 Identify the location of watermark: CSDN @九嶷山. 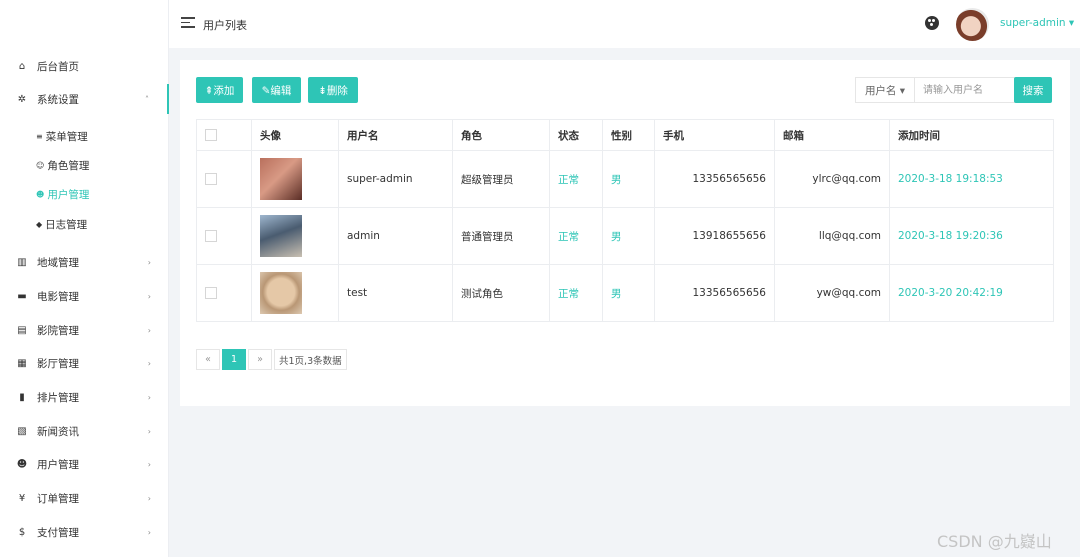
(994, 541).